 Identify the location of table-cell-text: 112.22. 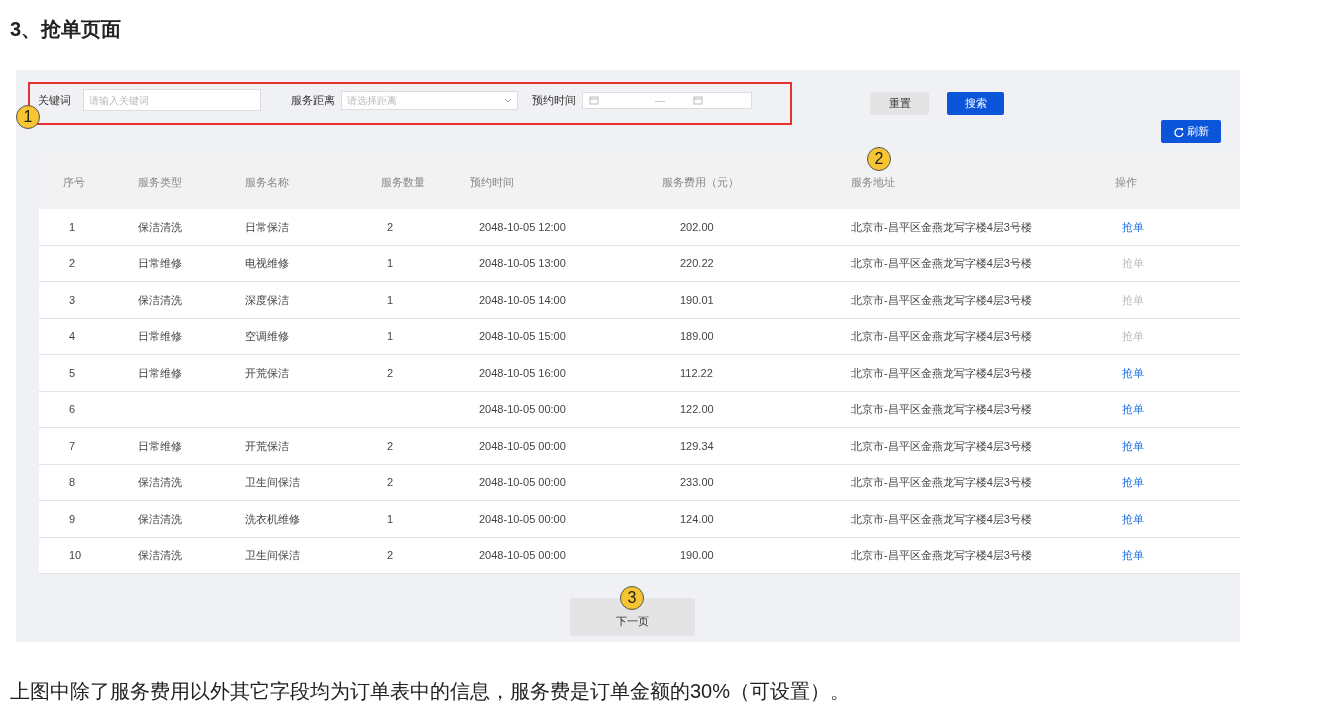
(696, 373).